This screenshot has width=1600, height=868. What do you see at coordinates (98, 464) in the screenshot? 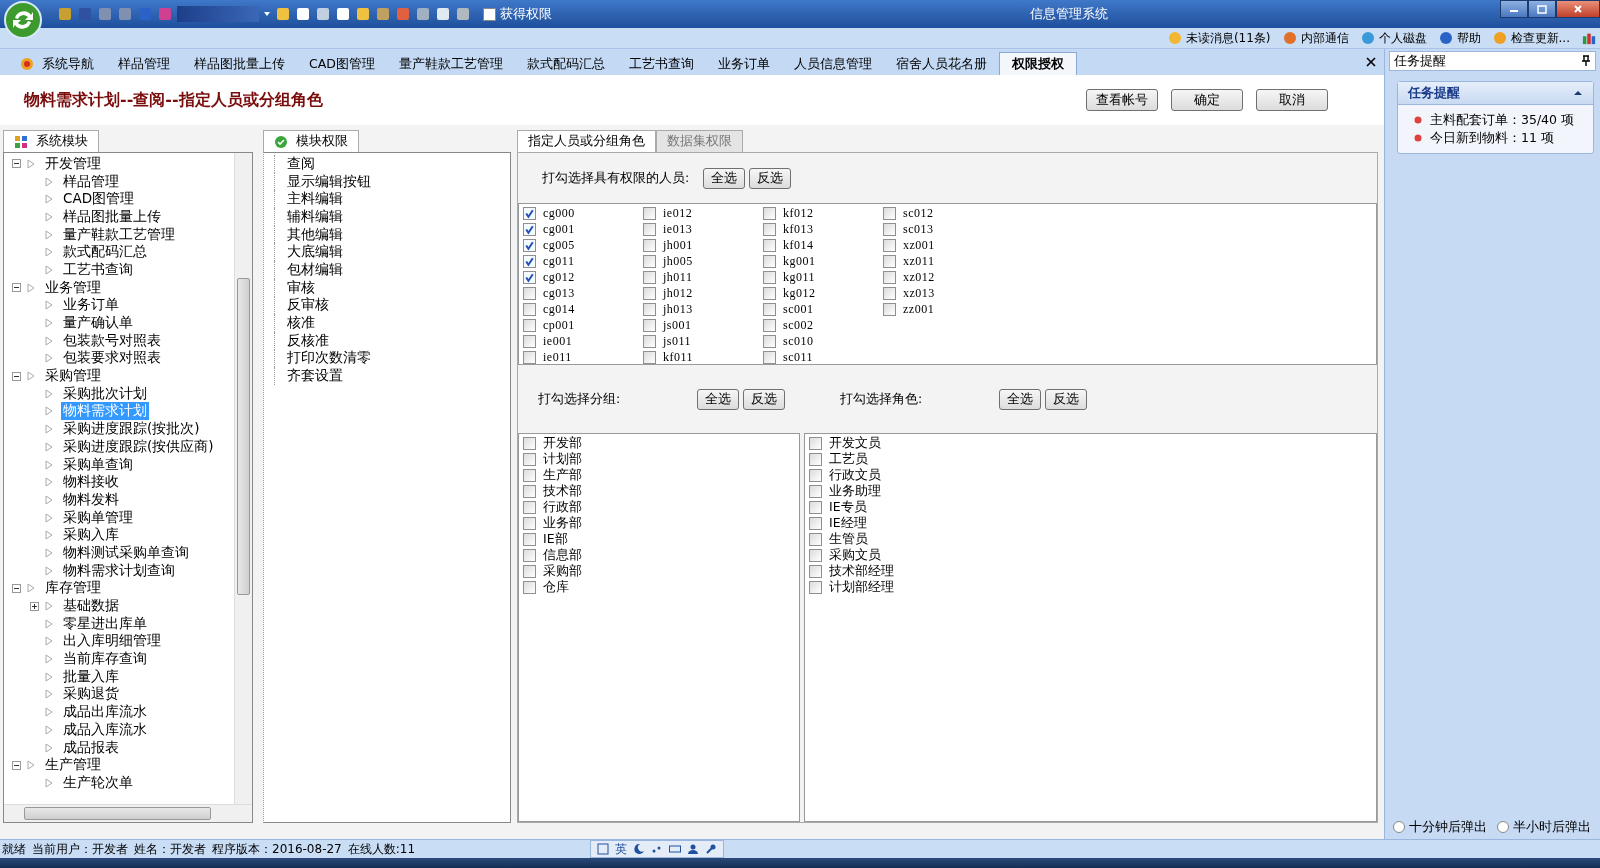
I see `tree-item: 采购单查询` at bounding box center [98, 464].